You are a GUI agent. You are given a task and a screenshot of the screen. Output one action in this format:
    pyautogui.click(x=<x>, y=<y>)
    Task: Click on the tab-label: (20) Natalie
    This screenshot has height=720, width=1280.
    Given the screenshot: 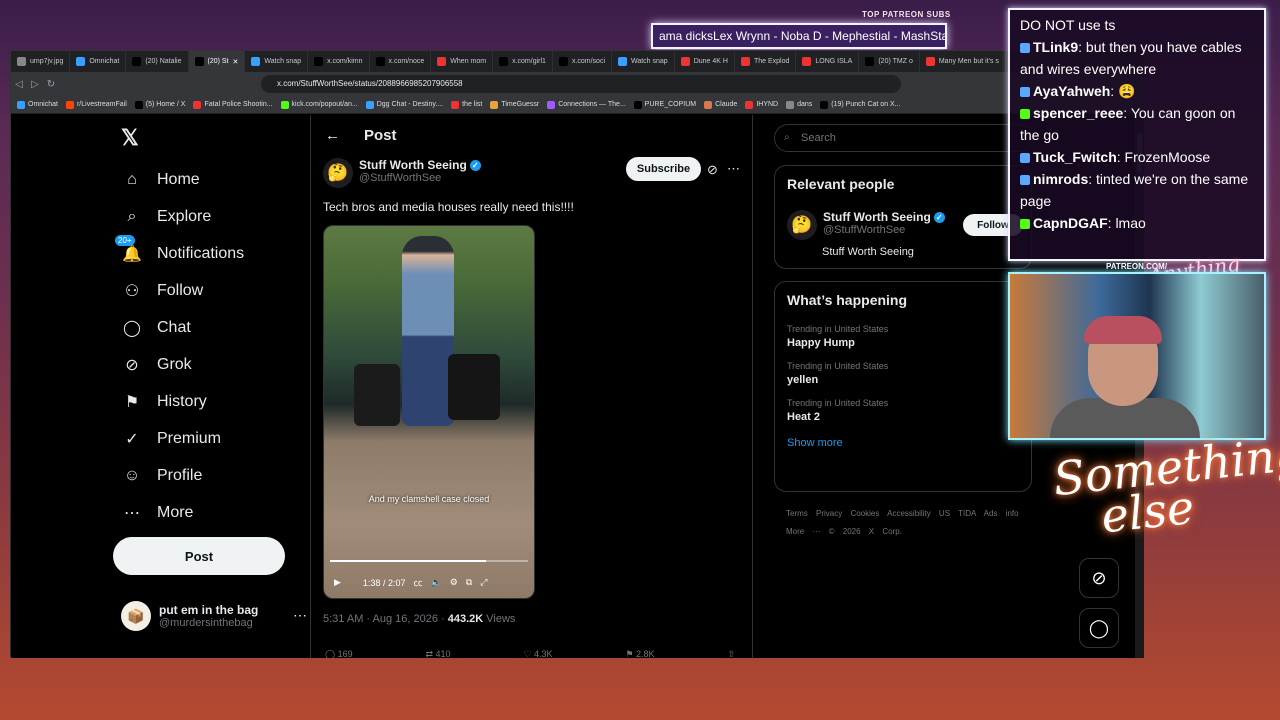 What is the action you would take?
    pyautogui.click(x=163, y=61)
    